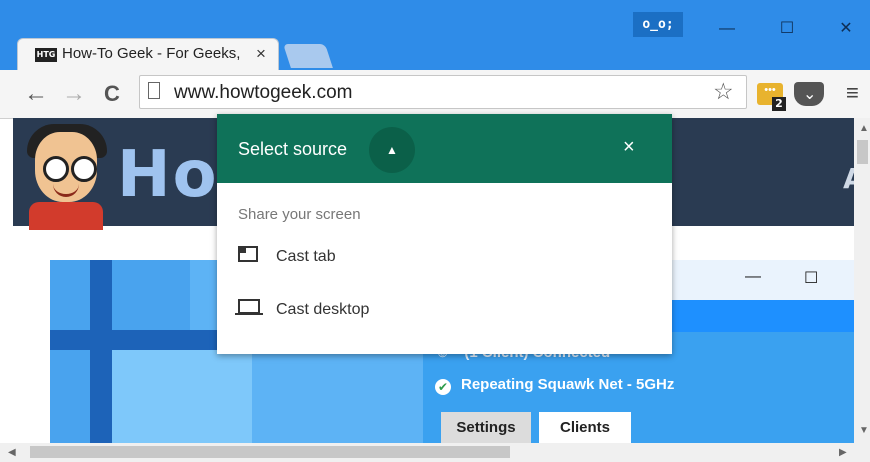 The width and height of the screenshot is (870, 462). Describe the element at coordinates (182, 396) in the screenshot. I see `wallpaper-pane-light` at that location.